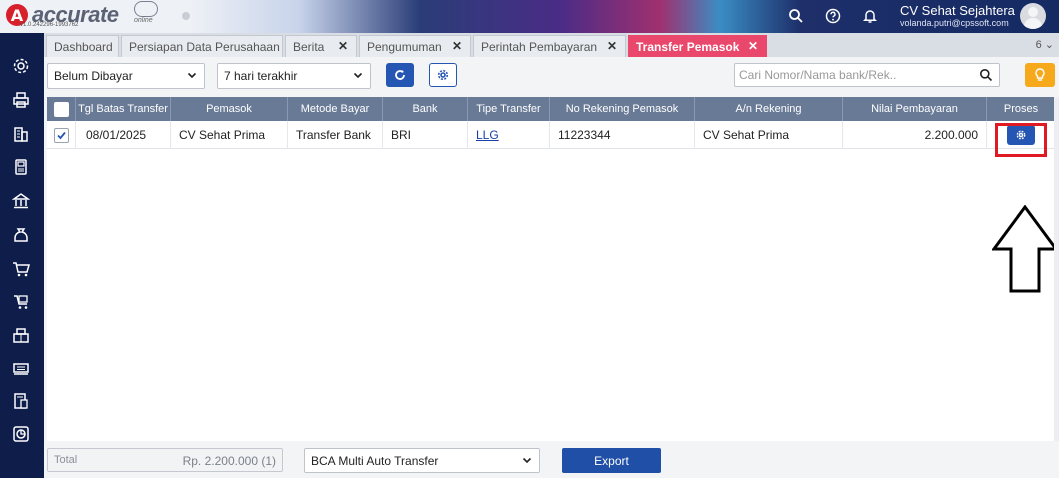  What do you see at coordinates (1033, 16) in the screenshot?
I see `avatar` at bounding box center [1033, 16].